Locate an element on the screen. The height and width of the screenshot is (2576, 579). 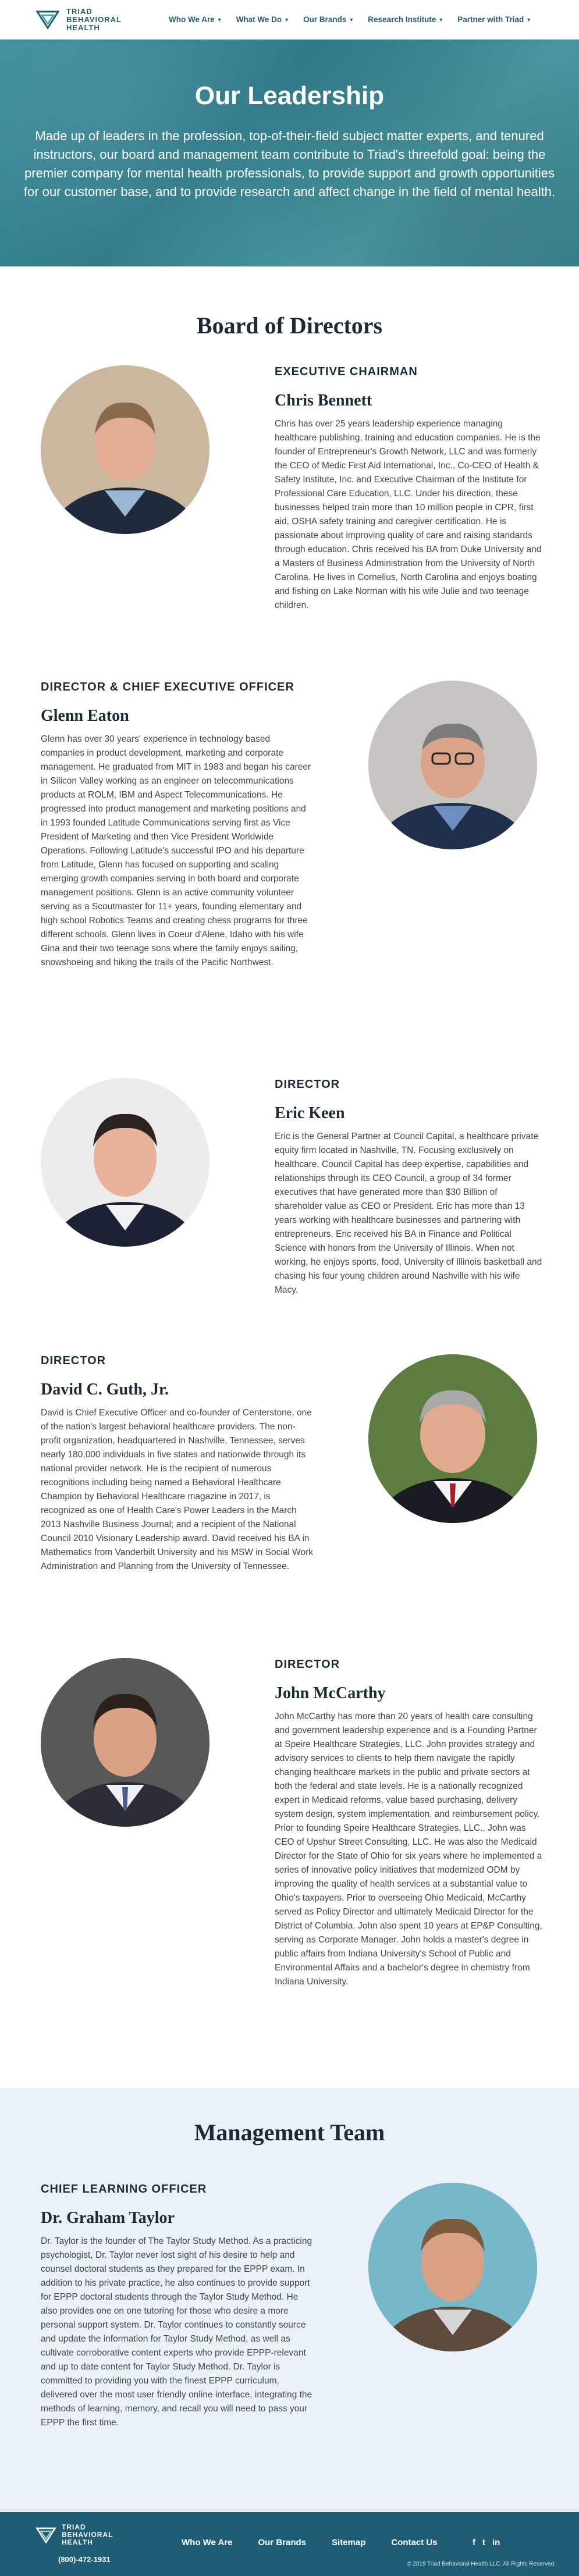
nav-label: Partner with Triad is located at coordinates (491, 19).